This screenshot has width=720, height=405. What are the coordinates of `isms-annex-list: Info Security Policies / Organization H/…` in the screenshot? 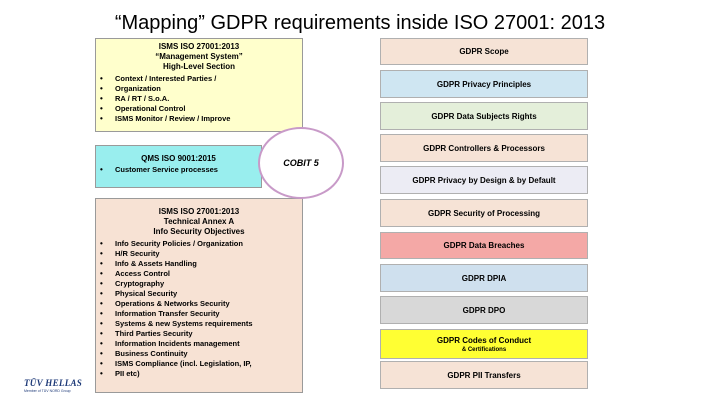 It's located at (199, 309).